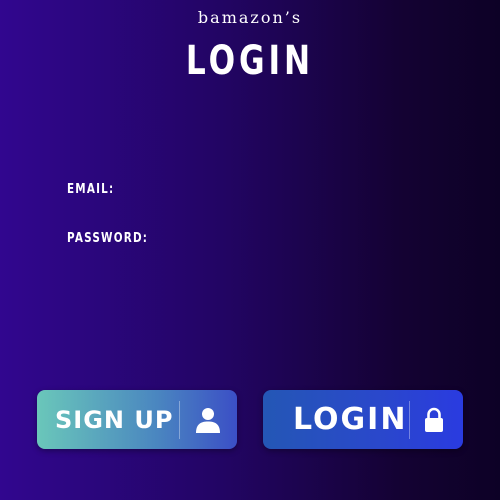 This screenshot has height=500, width=500. What do you see at coordinates (350, 419) in the screenshot?
I see `login-button-label: LOGIN` at bounding box center [350, 419].